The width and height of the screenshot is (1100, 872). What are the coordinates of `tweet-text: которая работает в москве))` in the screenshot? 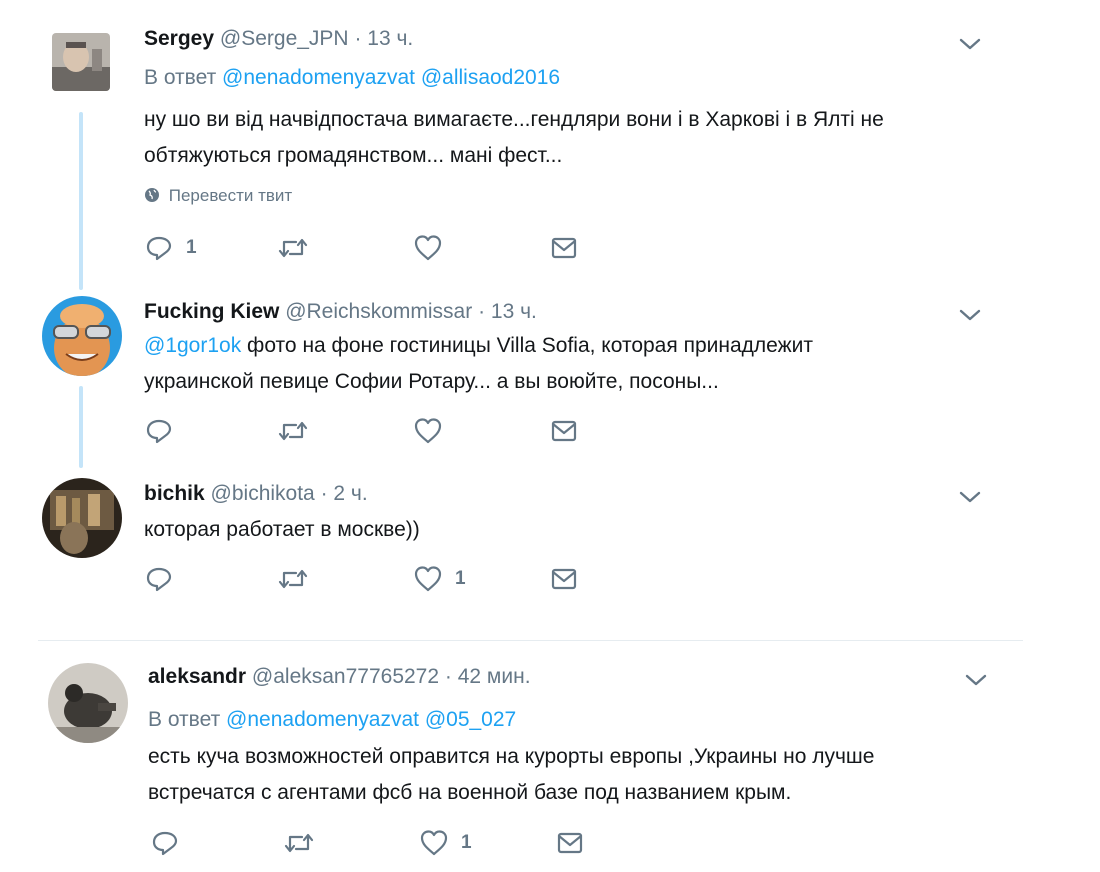 It's located at (574, 530).